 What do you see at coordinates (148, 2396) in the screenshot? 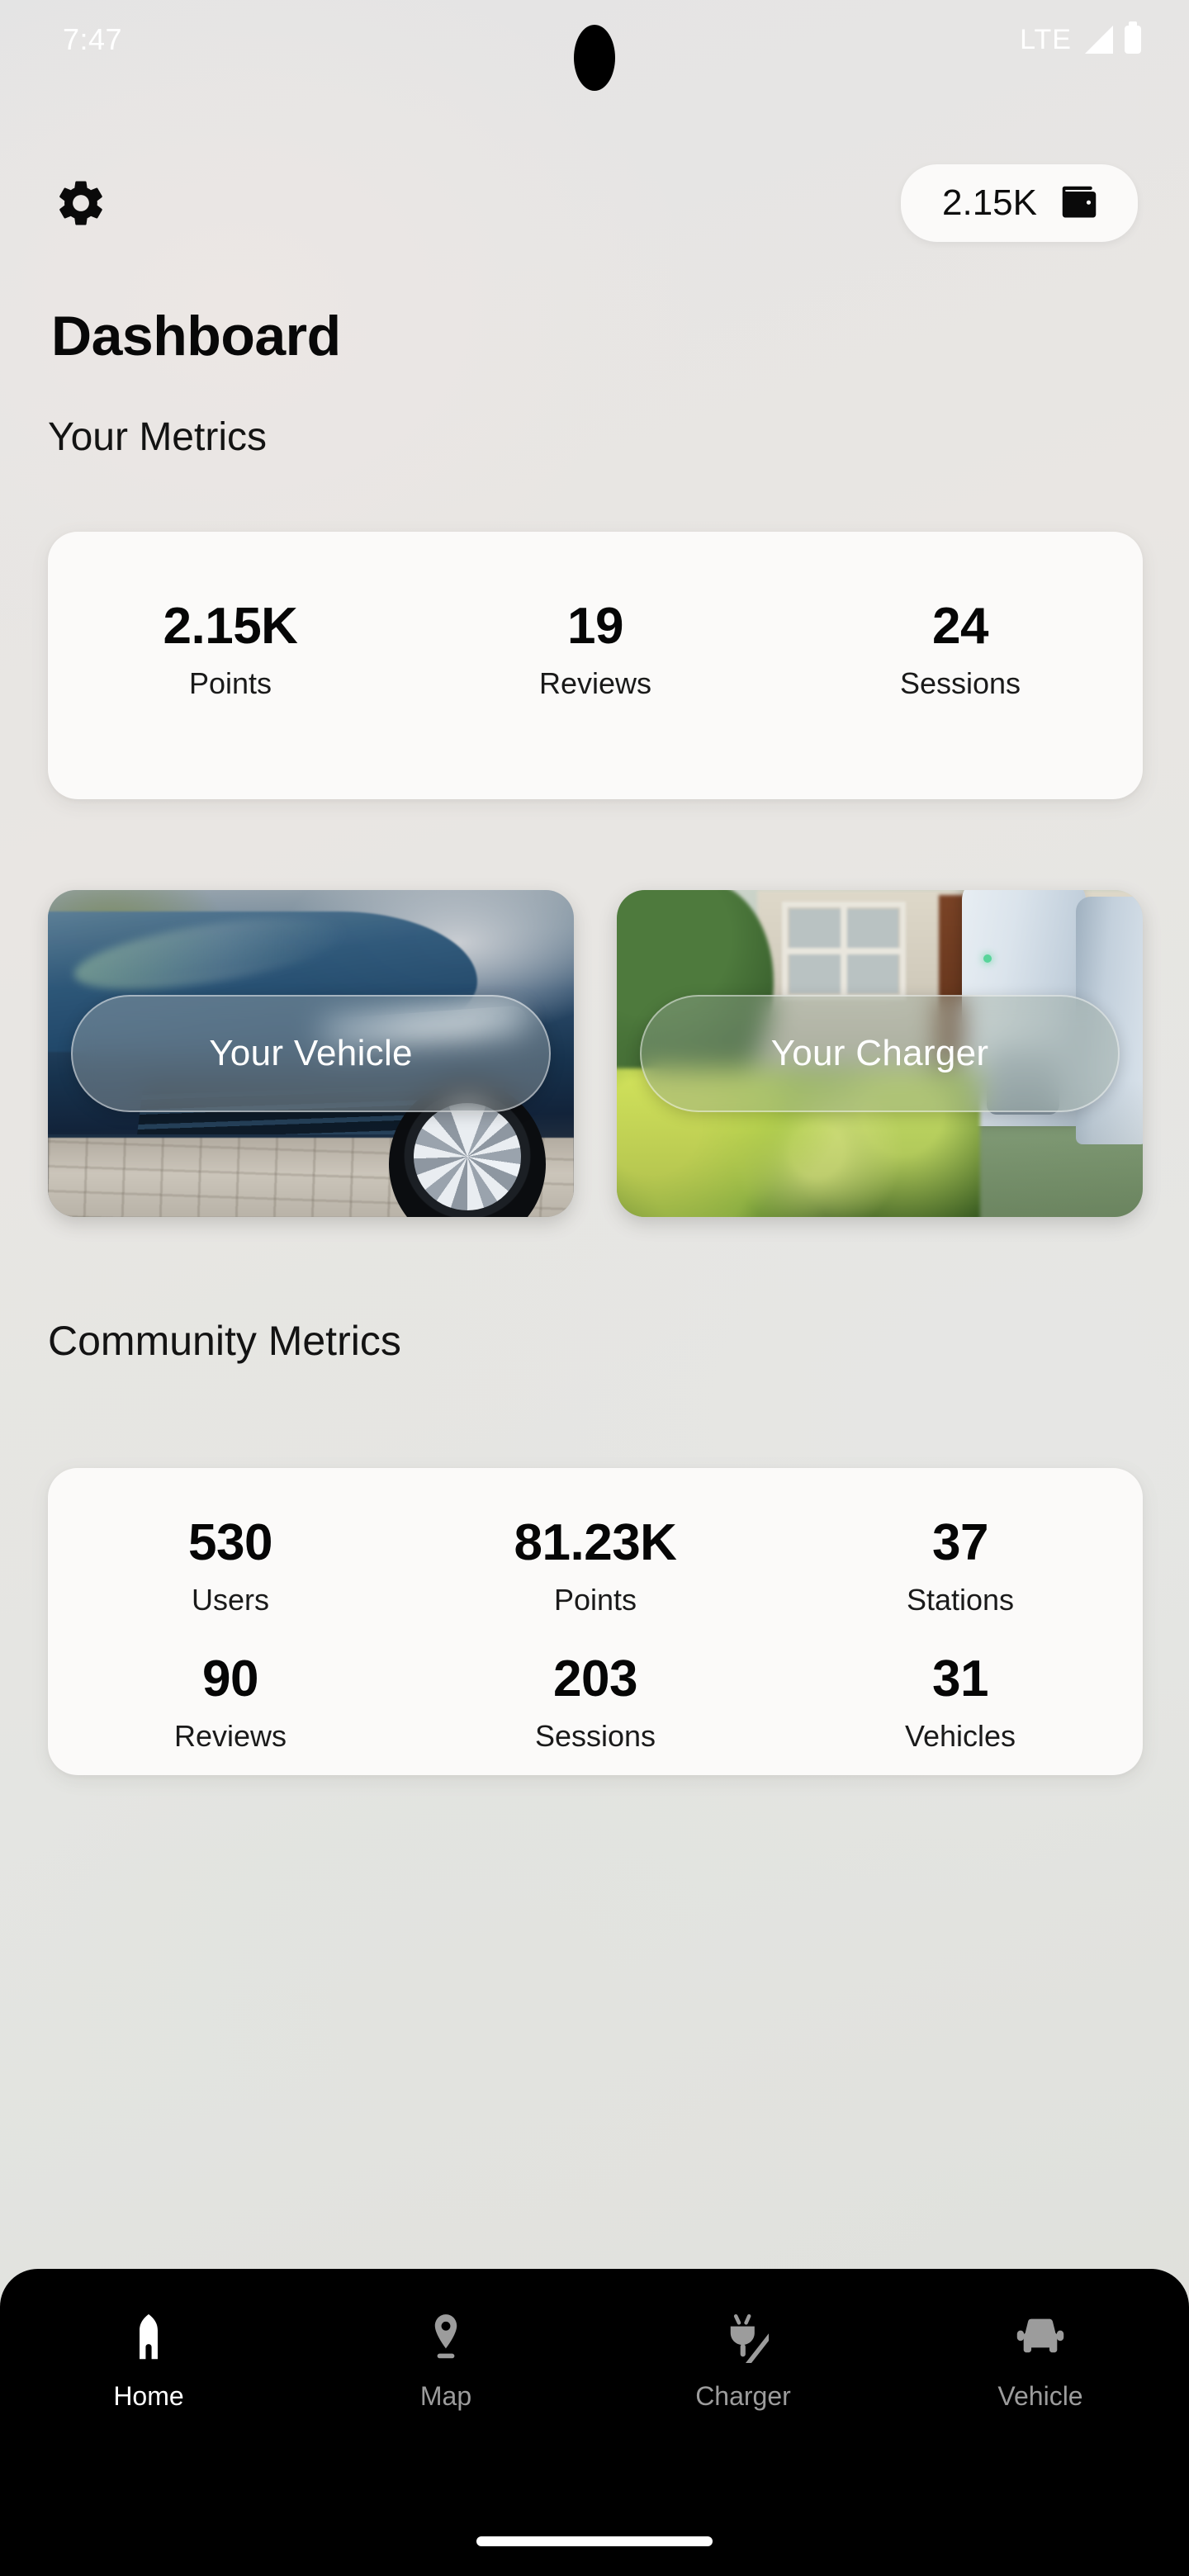
I see `nav-label: Home` at bounding box center [148, 2396].